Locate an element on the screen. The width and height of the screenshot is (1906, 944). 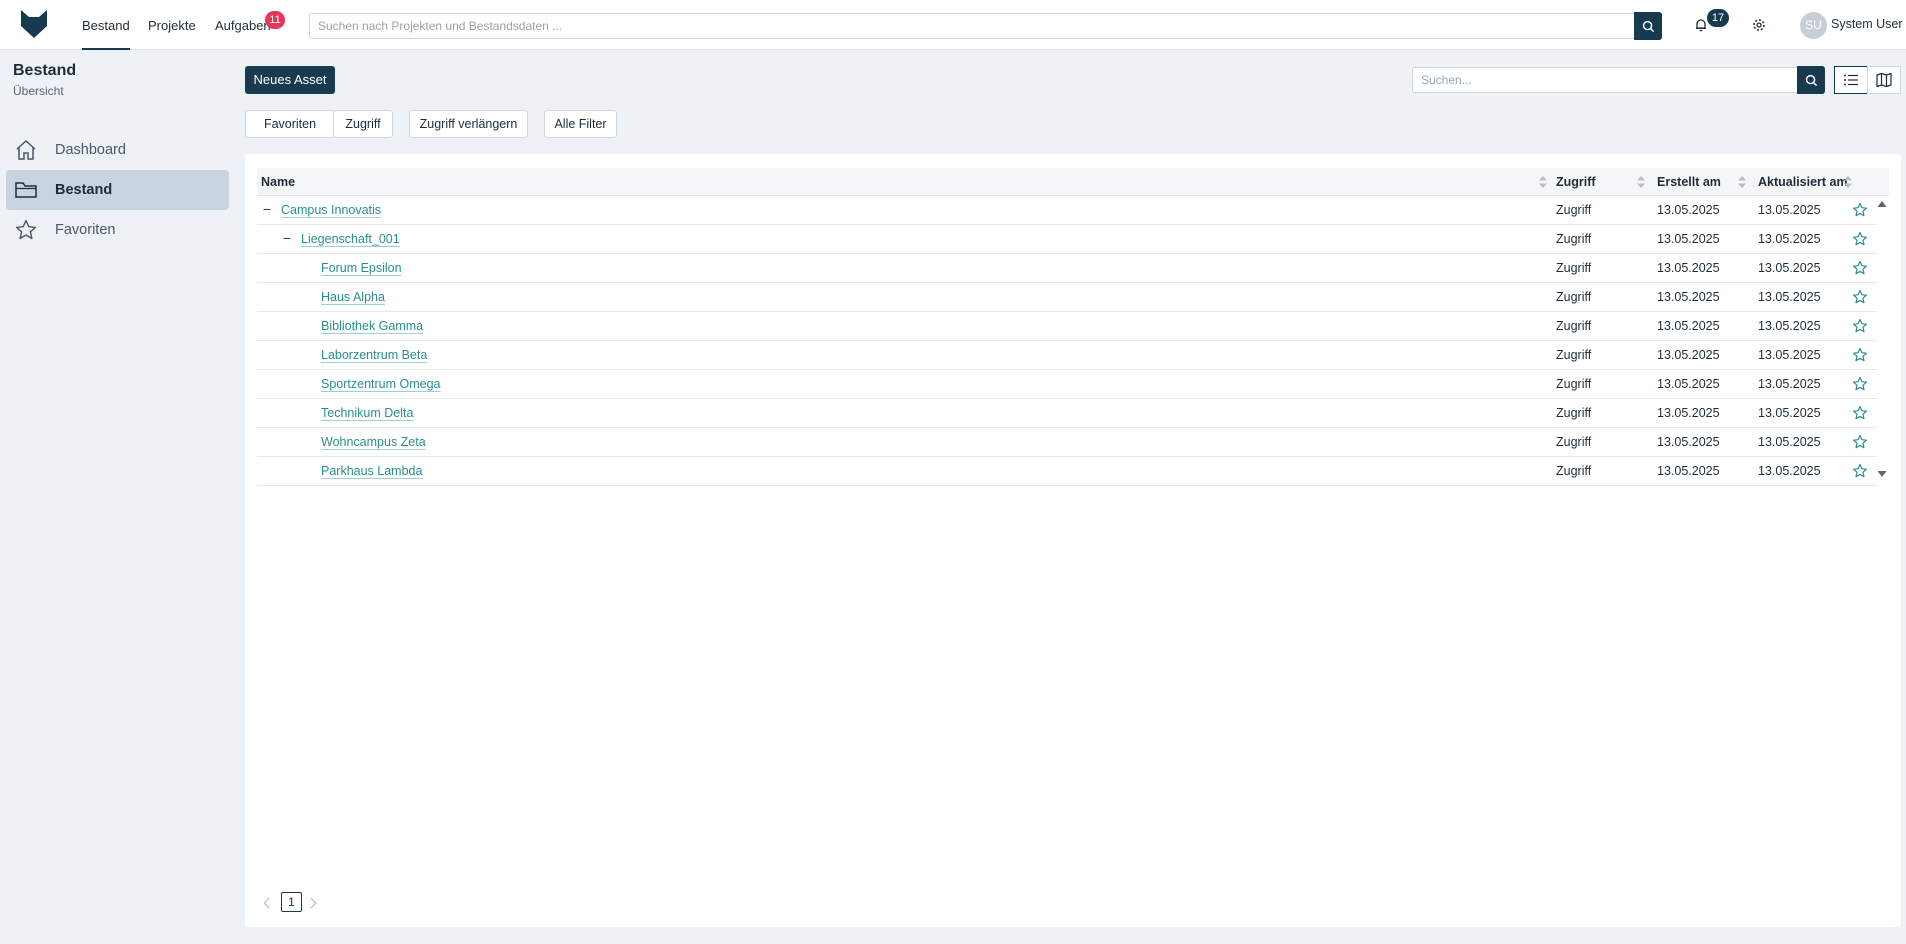
fox-logo-icon is located at coordinates (34, 24).